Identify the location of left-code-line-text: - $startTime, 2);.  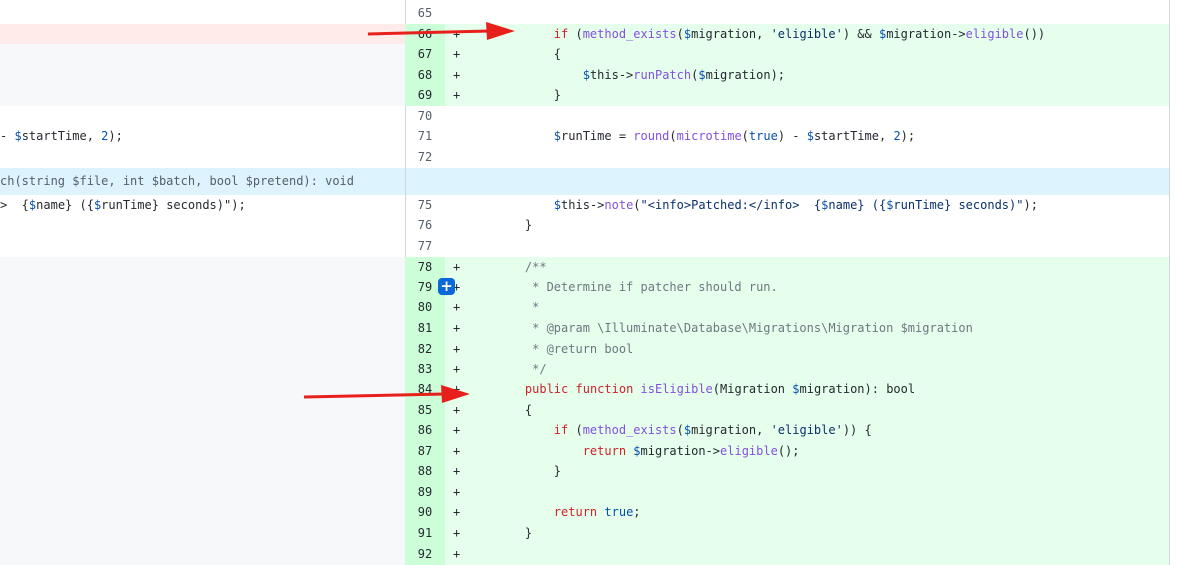
(61, 136).